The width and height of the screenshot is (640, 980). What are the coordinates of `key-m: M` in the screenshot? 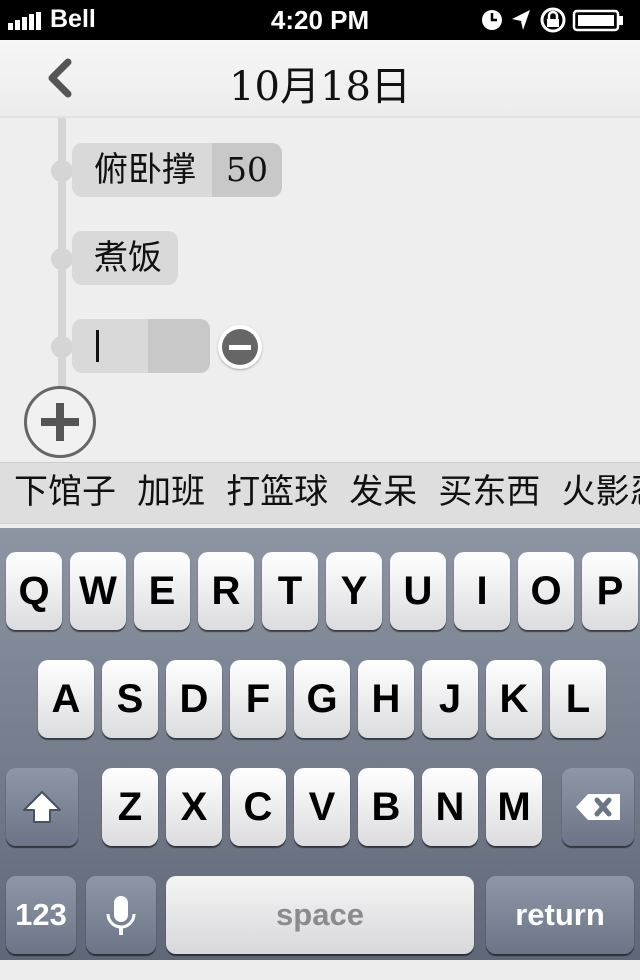 It's located at (514, 807).